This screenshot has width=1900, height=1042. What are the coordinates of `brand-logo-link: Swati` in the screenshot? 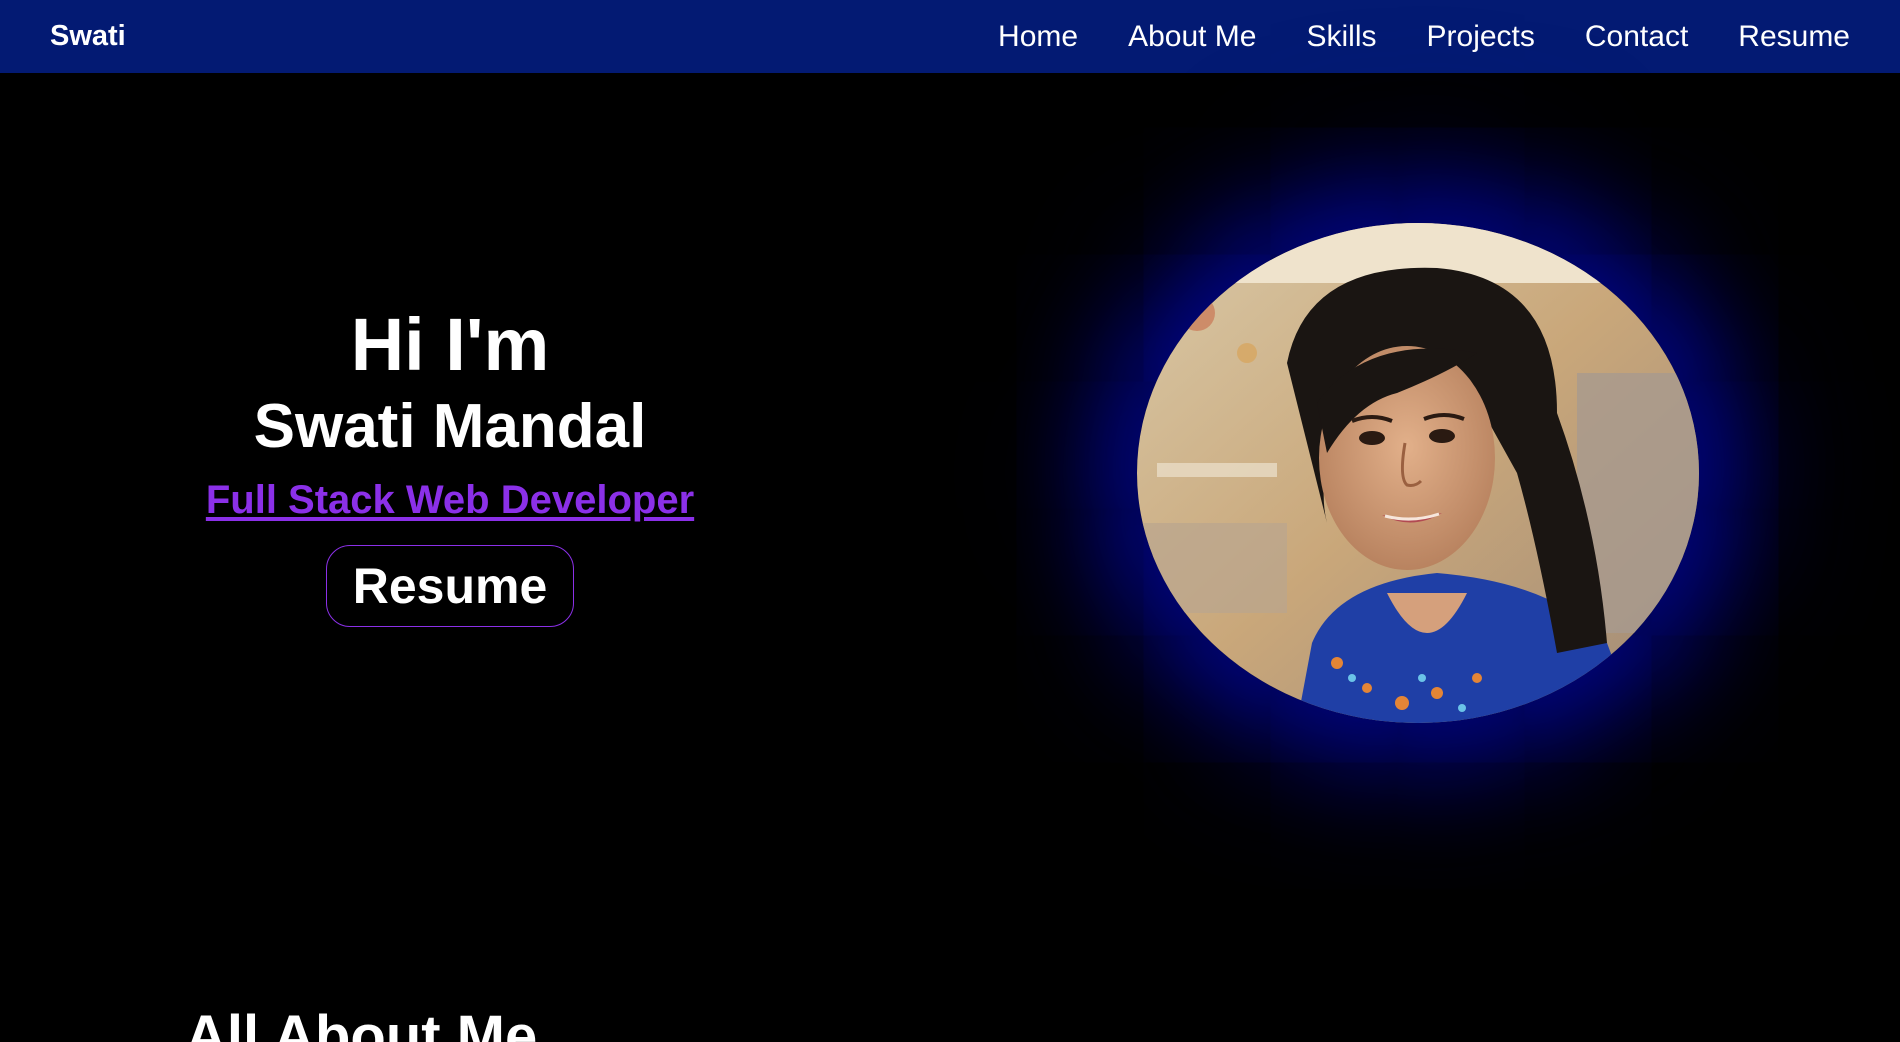 It's located at (88, 36).